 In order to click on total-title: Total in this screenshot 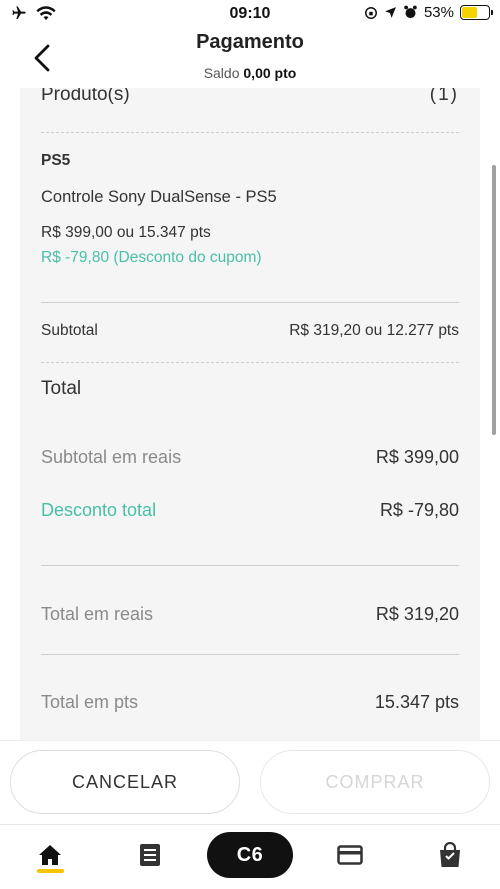, I will do `click(61, 388)`.